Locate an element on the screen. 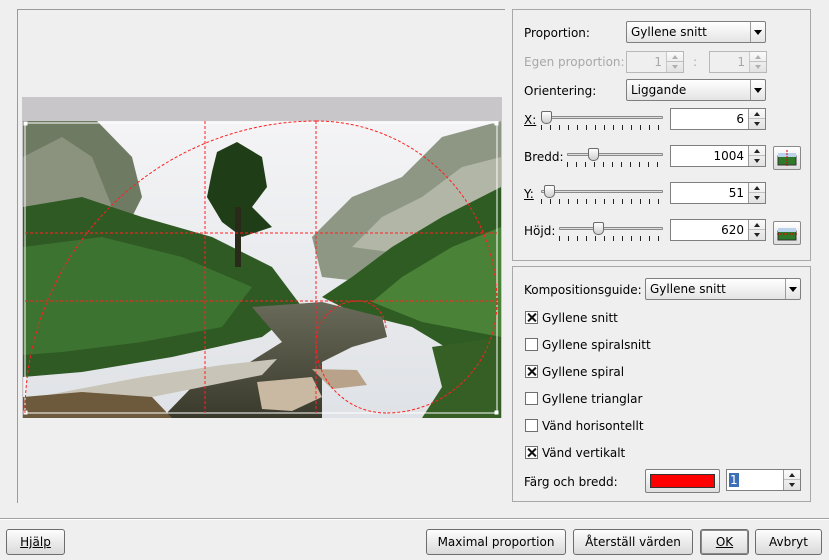  flip-horizontal-label: Vänd horisontellt is located at coordinates (593, 426).